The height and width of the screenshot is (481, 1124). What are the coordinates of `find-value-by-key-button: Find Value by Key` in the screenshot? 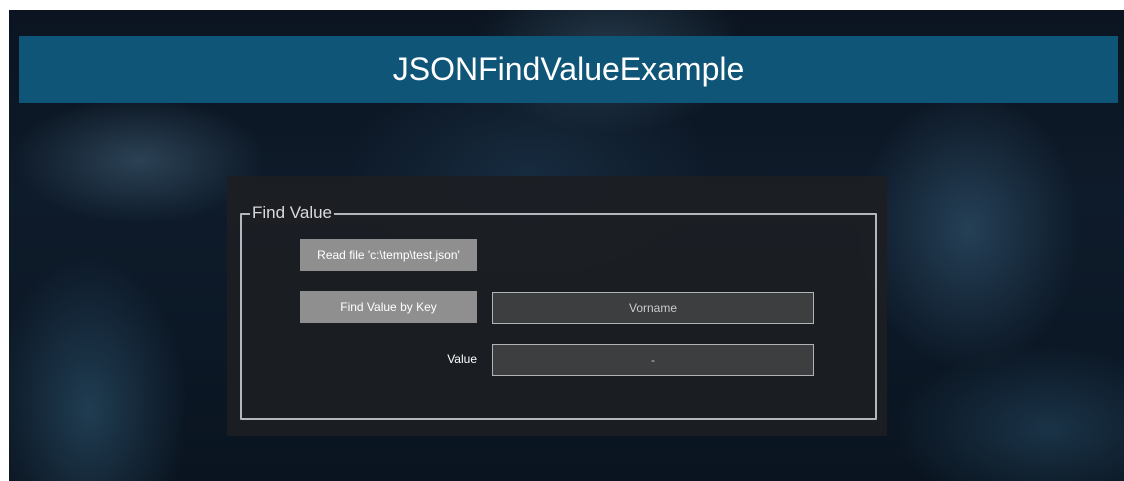 It's located at (388, 307).